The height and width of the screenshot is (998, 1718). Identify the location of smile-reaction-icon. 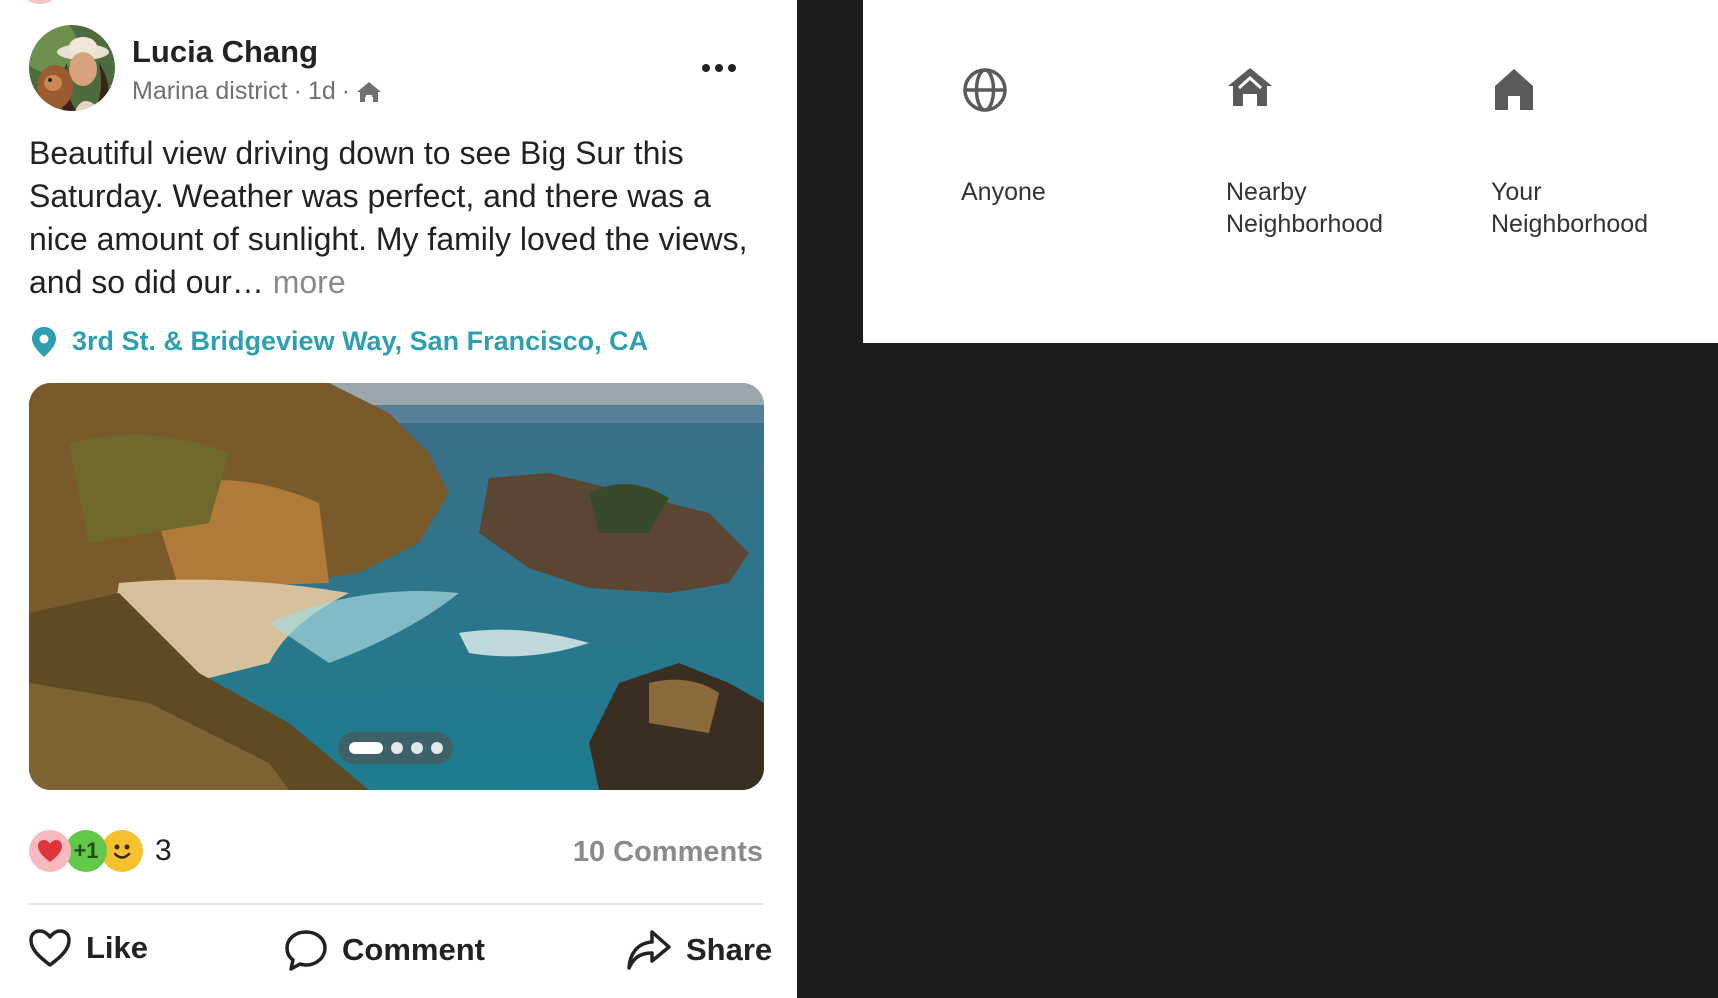
(122, 851).